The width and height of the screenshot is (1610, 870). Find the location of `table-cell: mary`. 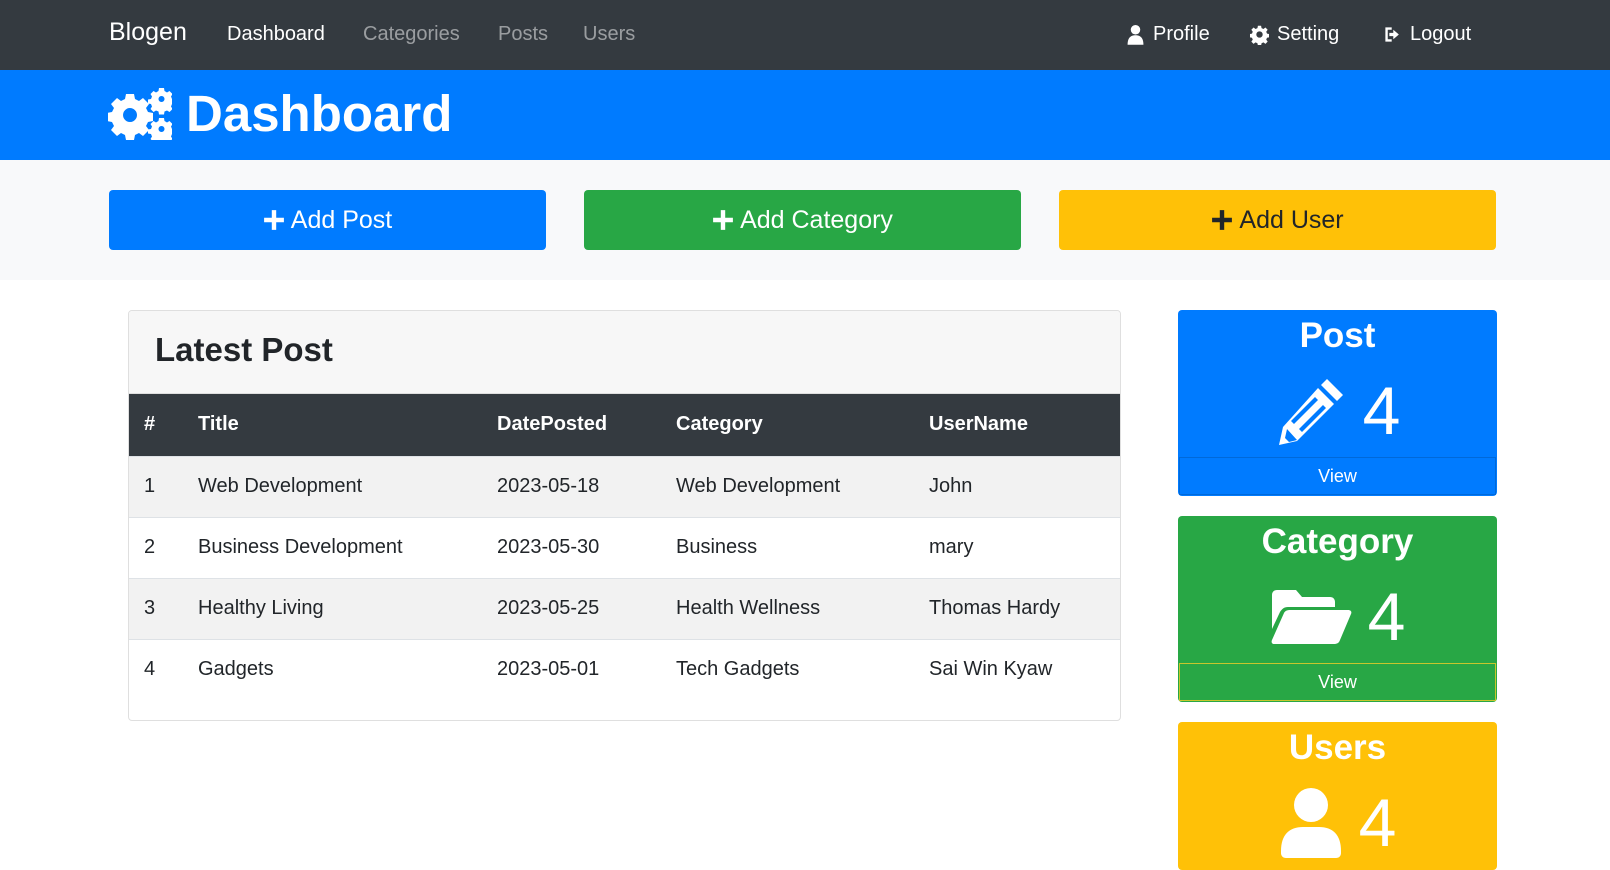

table-cell: mary is located at coordinates (1024, 547).